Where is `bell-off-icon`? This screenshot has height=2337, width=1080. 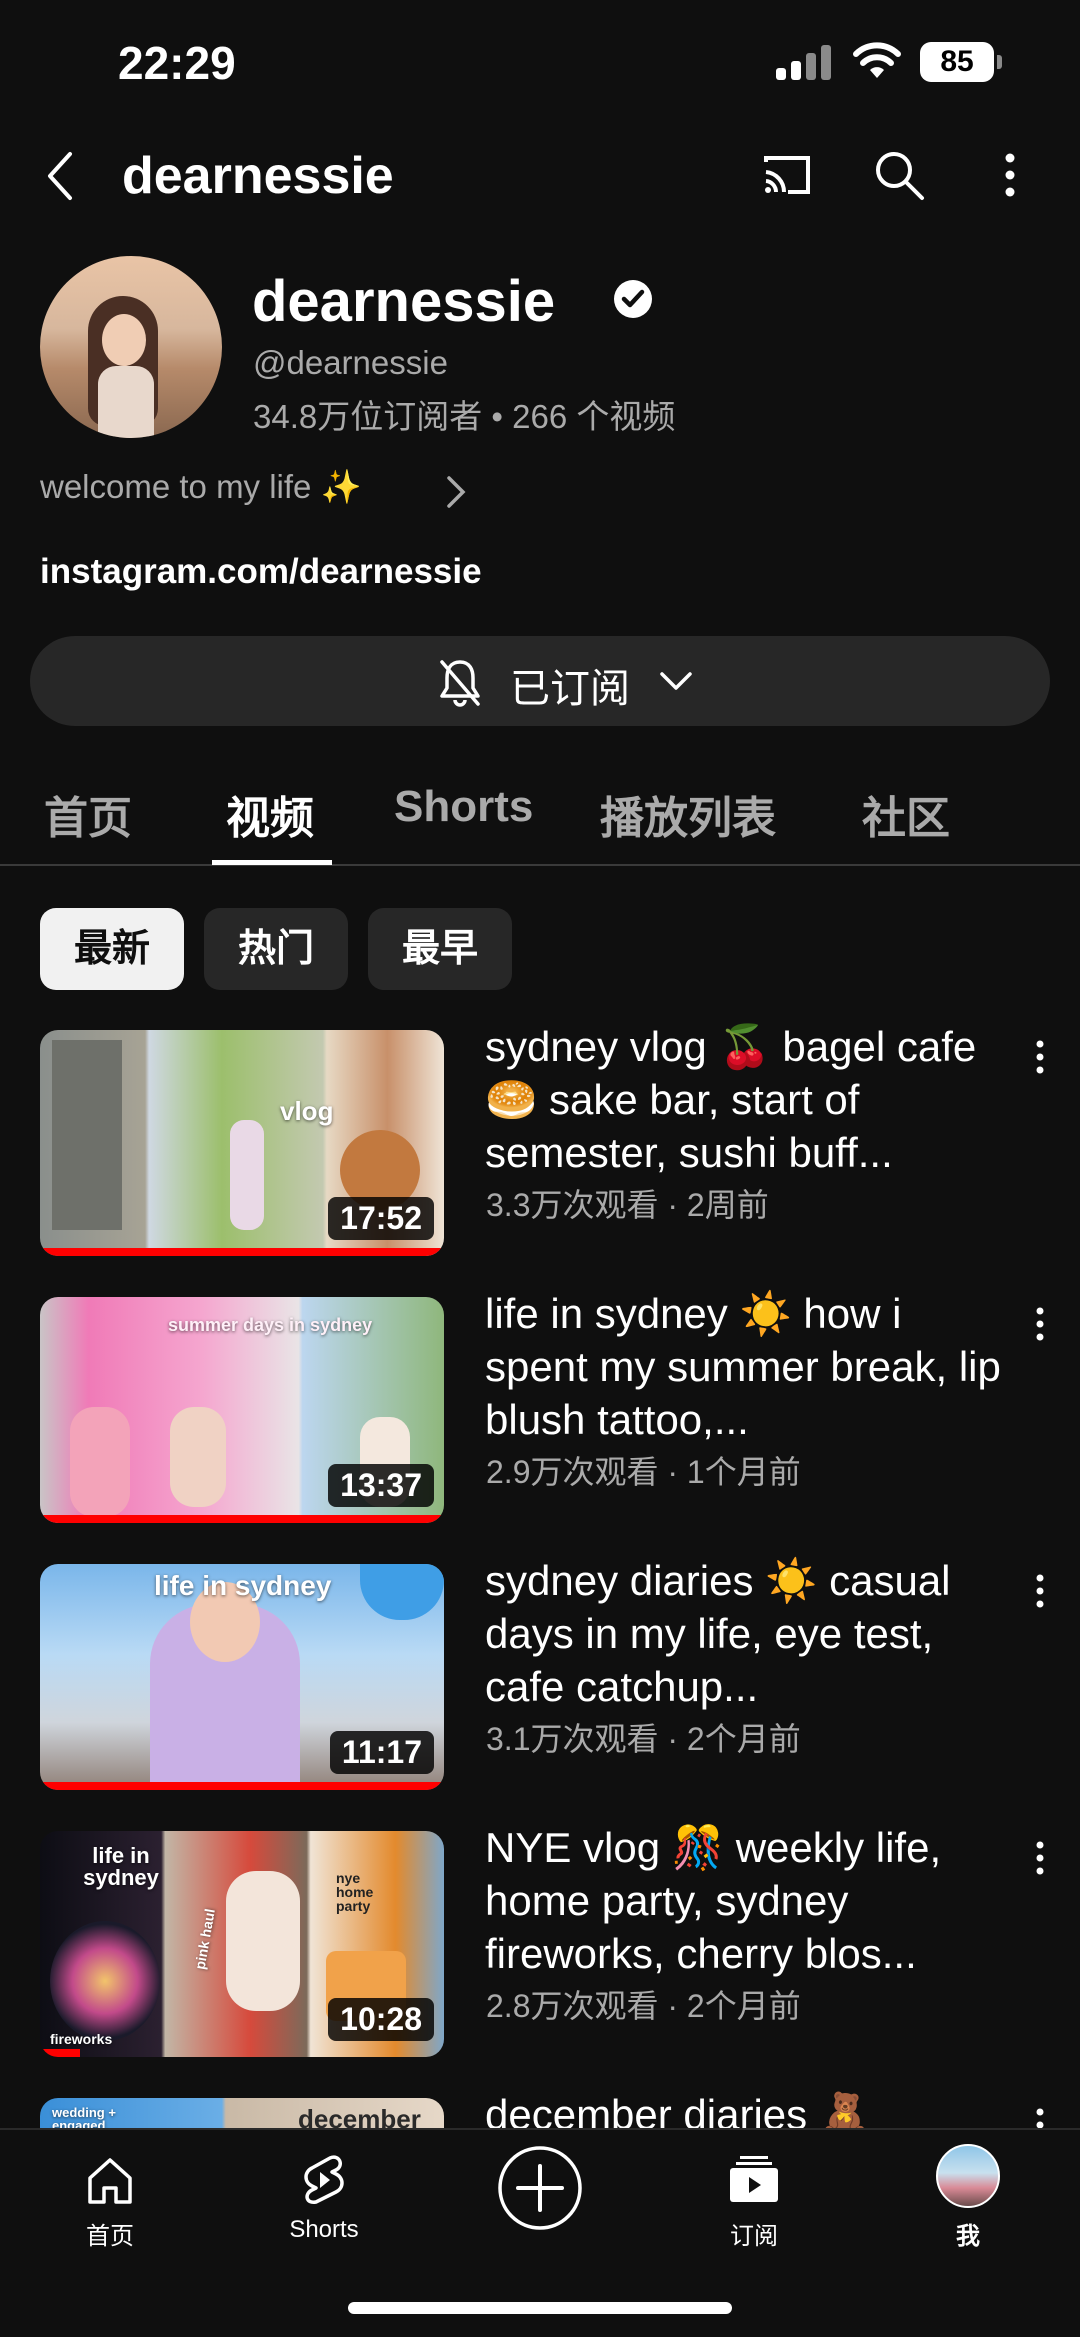
bell-off-icon is located at coordinates (460, 683).